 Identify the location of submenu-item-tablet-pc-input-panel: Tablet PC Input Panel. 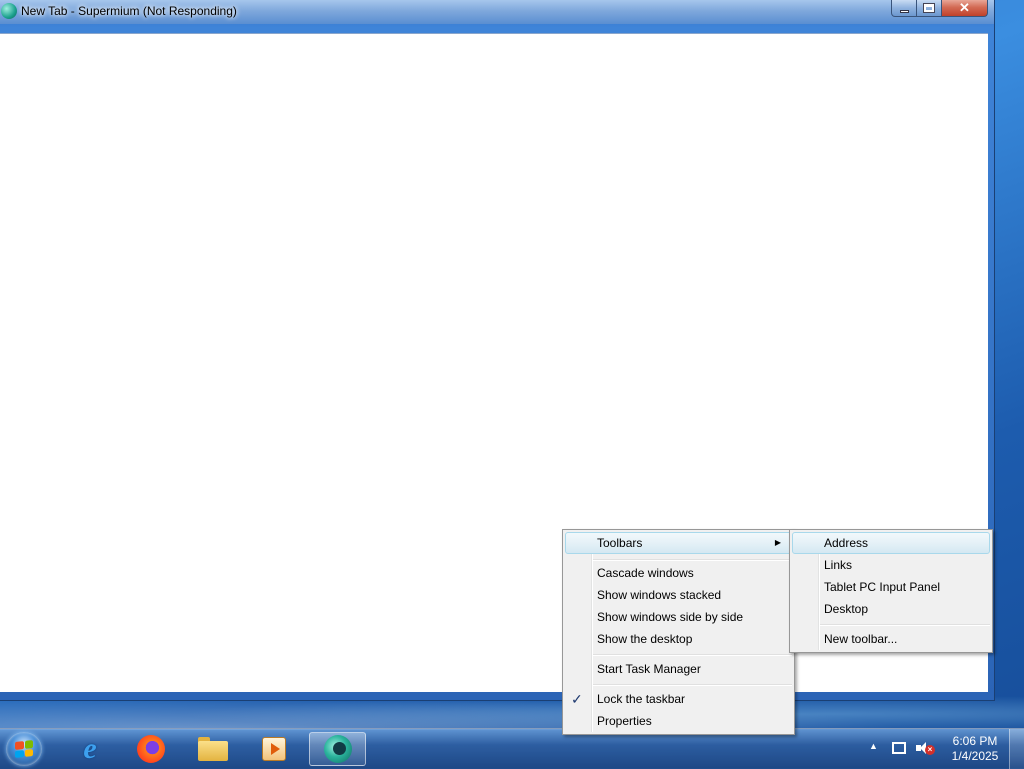
(891, 587).